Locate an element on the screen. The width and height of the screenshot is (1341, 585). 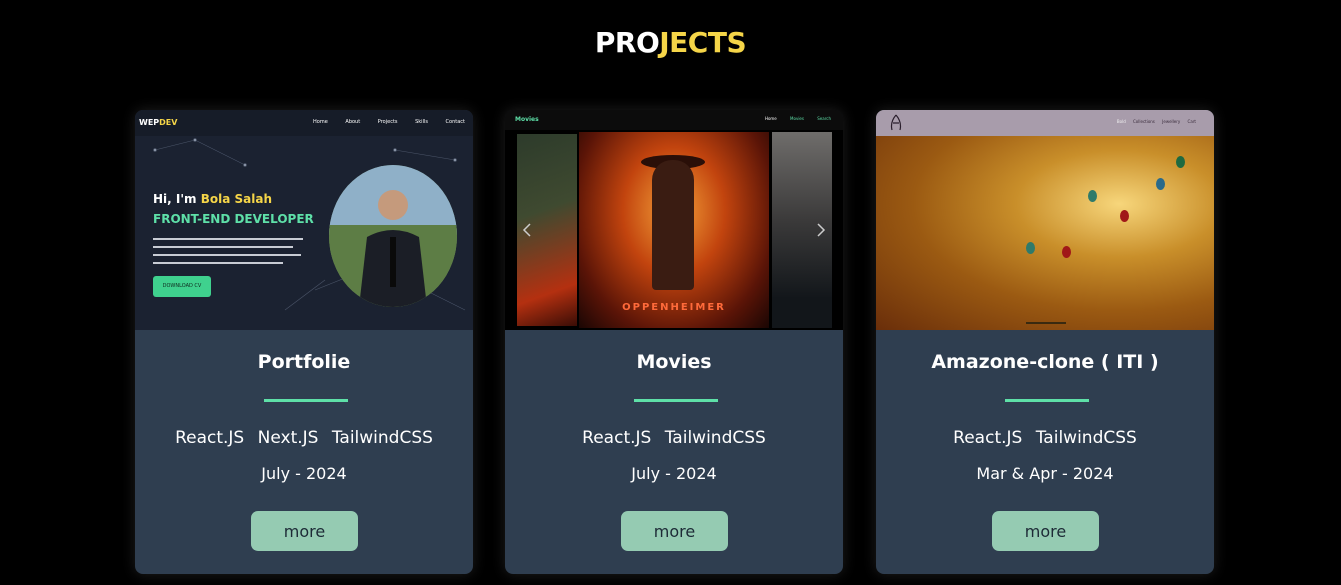
preview-brand: Movies is located at coordinates (527, 119).